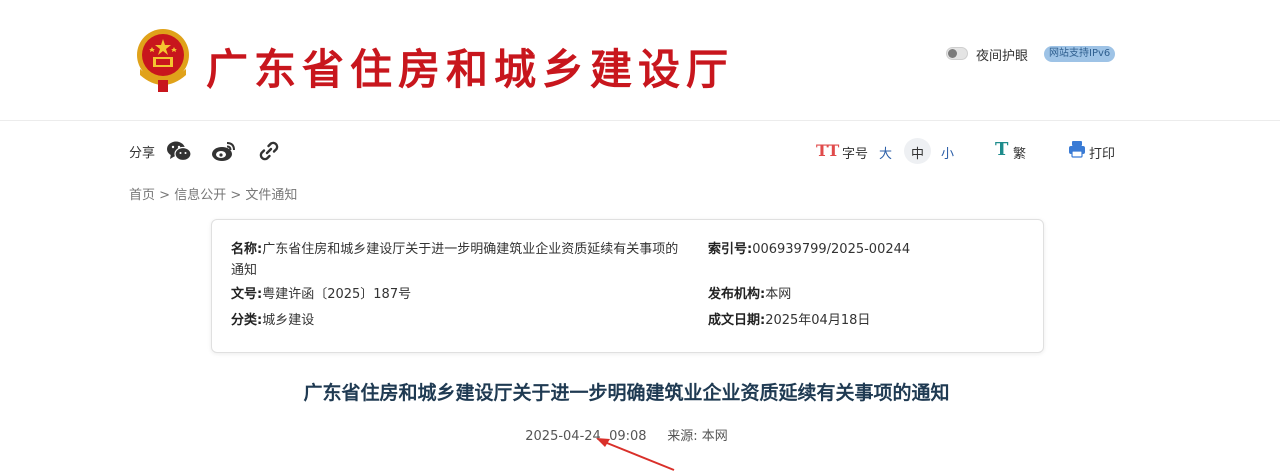 The image size is (1280, 473). I want to click on info-index: 索引号:006939799/2025-00244, so click(809, 249).